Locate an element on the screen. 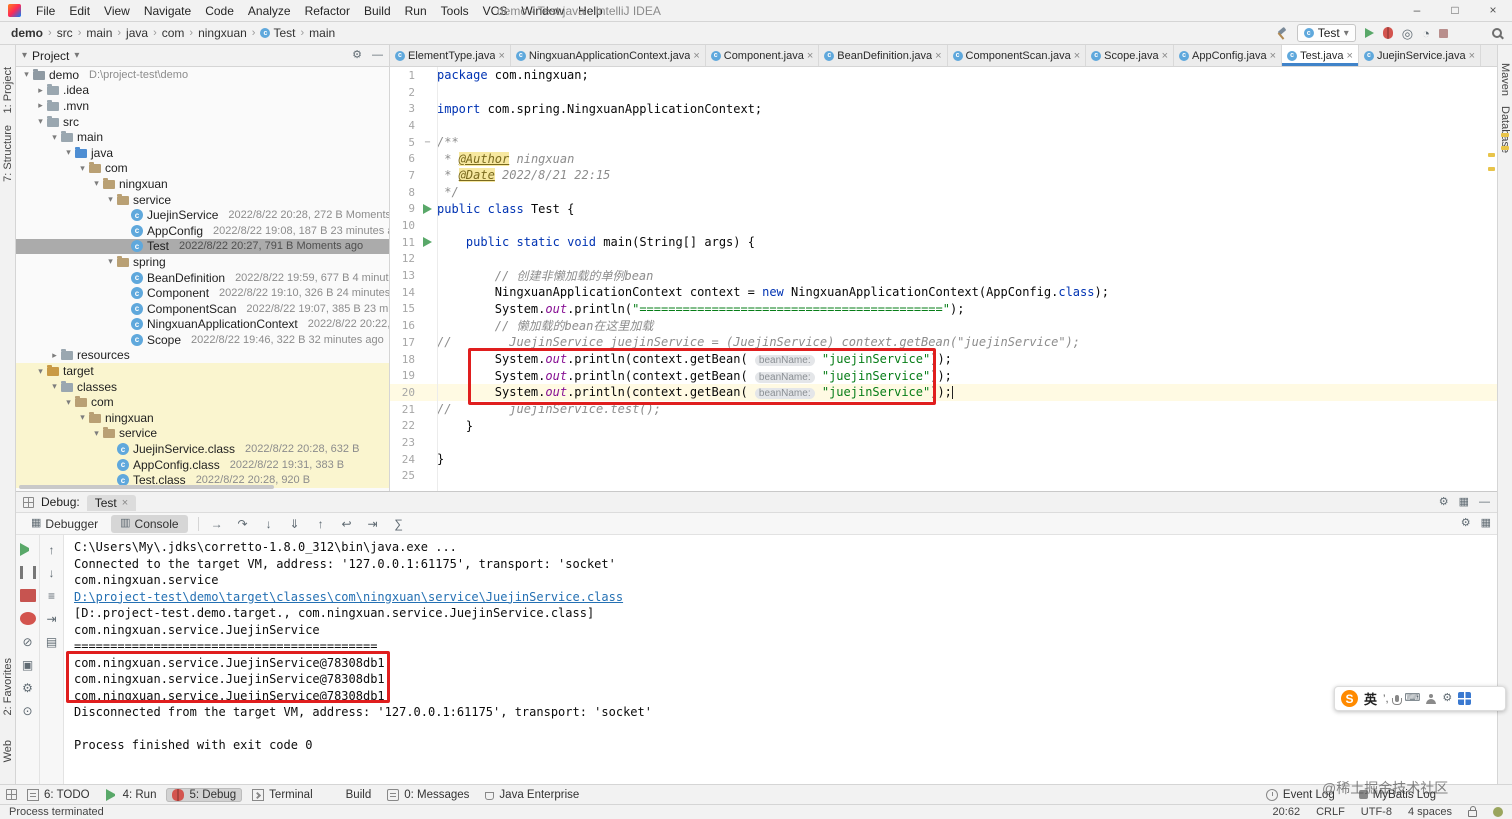  breadcrumb-item-ningxuan: ningxuan is located at coordinates (222, 33).